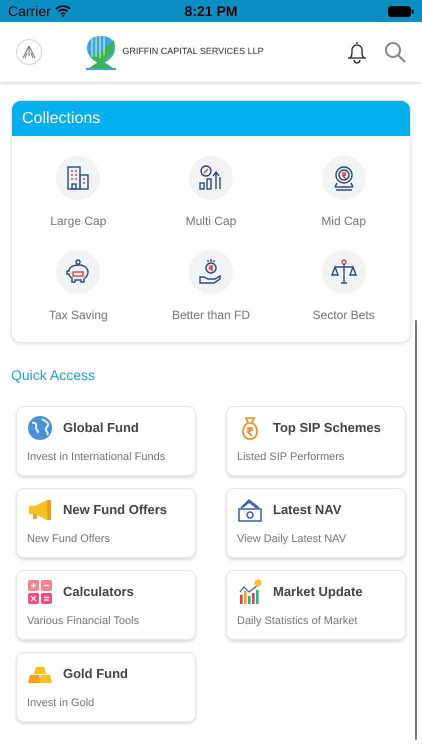 The image size is (422, 750). Describe the element at coordinates (250, 592) in the screenshot. I see `bar-chart-icon` at that location.